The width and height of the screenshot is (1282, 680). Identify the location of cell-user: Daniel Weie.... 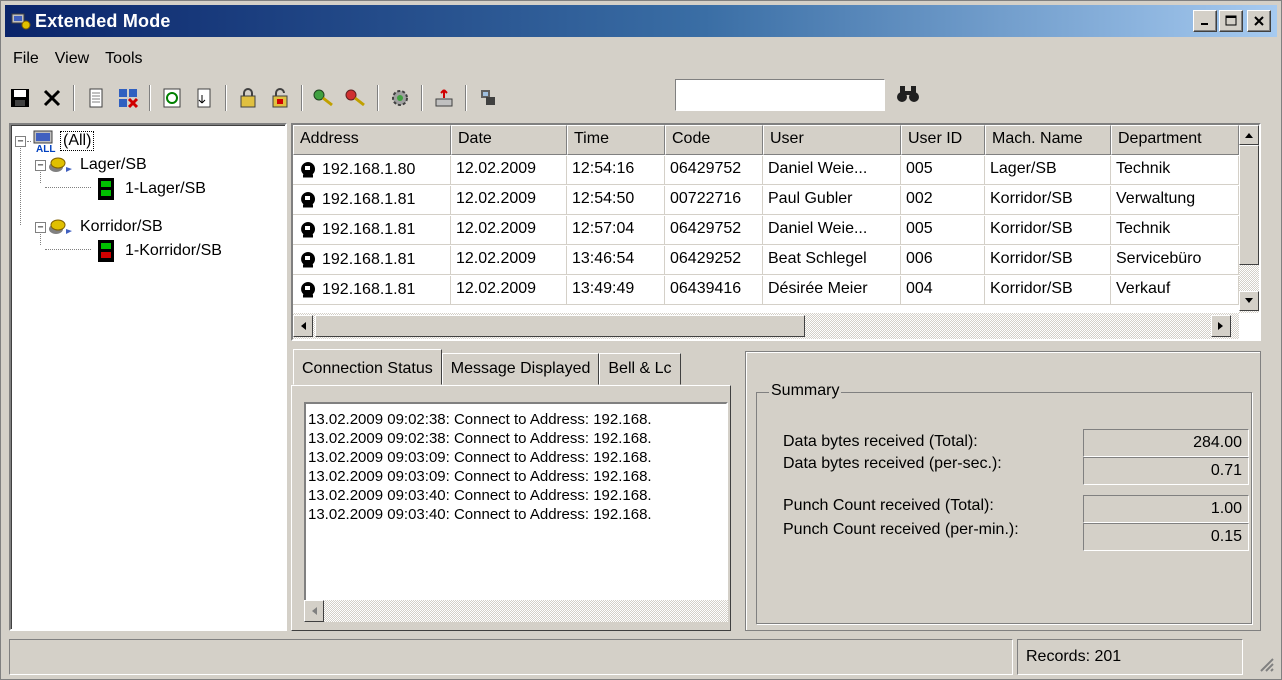
(832, 170).